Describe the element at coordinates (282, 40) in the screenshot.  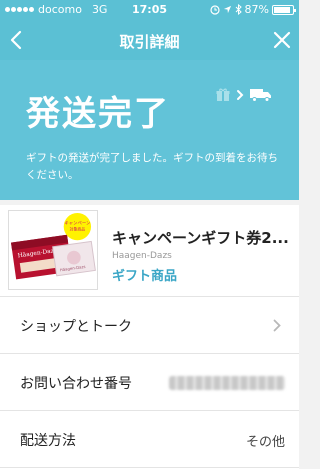
I see `close-icon` at that location.